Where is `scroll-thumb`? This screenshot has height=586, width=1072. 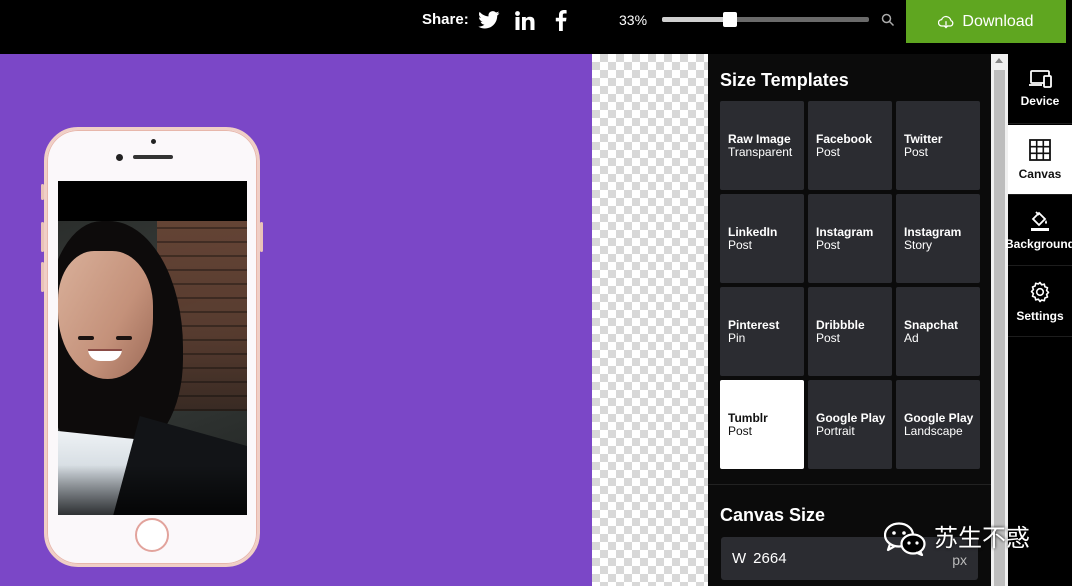
scroll-thumb is located at coordinates (999, 328).